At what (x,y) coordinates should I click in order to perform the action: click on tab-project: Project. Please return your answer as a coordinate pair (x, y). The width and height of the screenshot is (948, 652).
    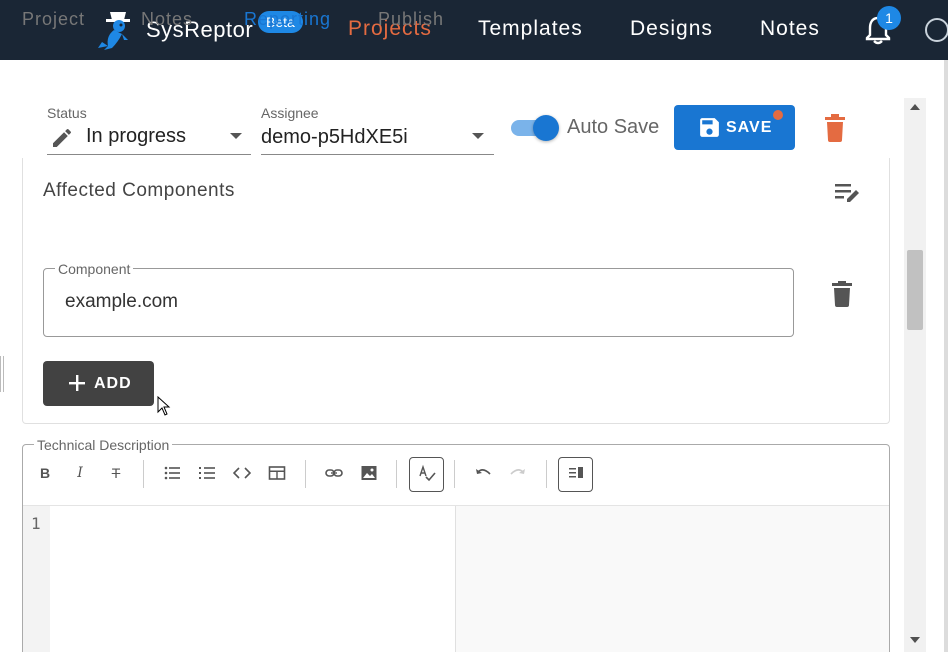
    Looking at the image, I should click on (53, 19).